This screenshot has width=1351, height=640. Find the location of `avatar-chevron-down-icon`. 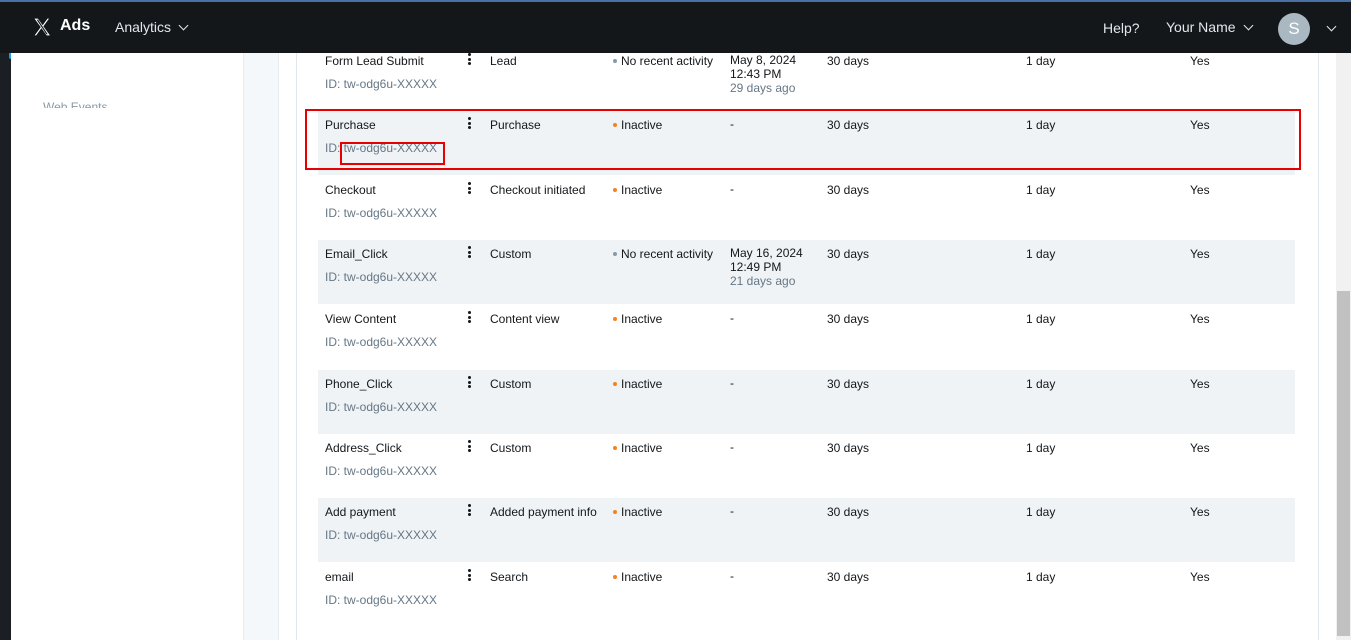

avatar-chevron-down-icon is located at coordinates (1331, 26).